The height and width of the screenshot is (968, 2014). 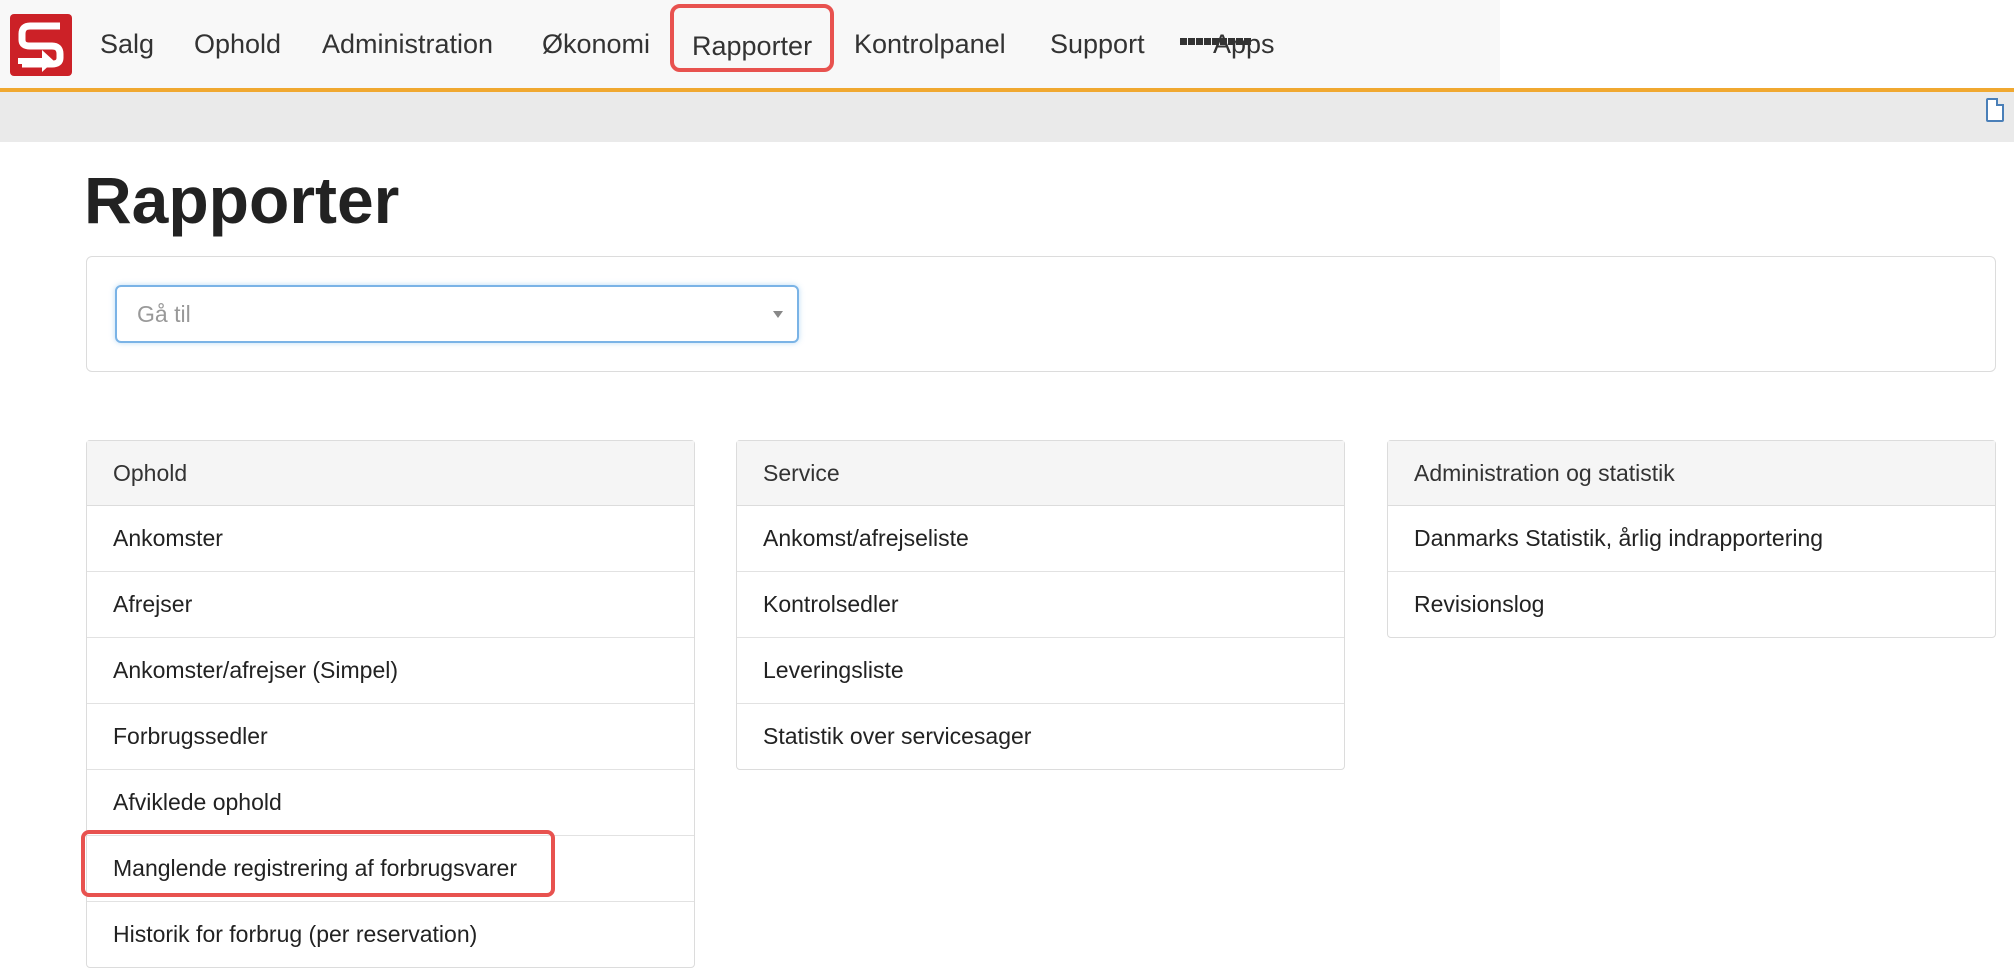 What do you see at coordinates (1215, 42) in the screenshot?
I see `grid-icon` at bounding box center [1215, 42].